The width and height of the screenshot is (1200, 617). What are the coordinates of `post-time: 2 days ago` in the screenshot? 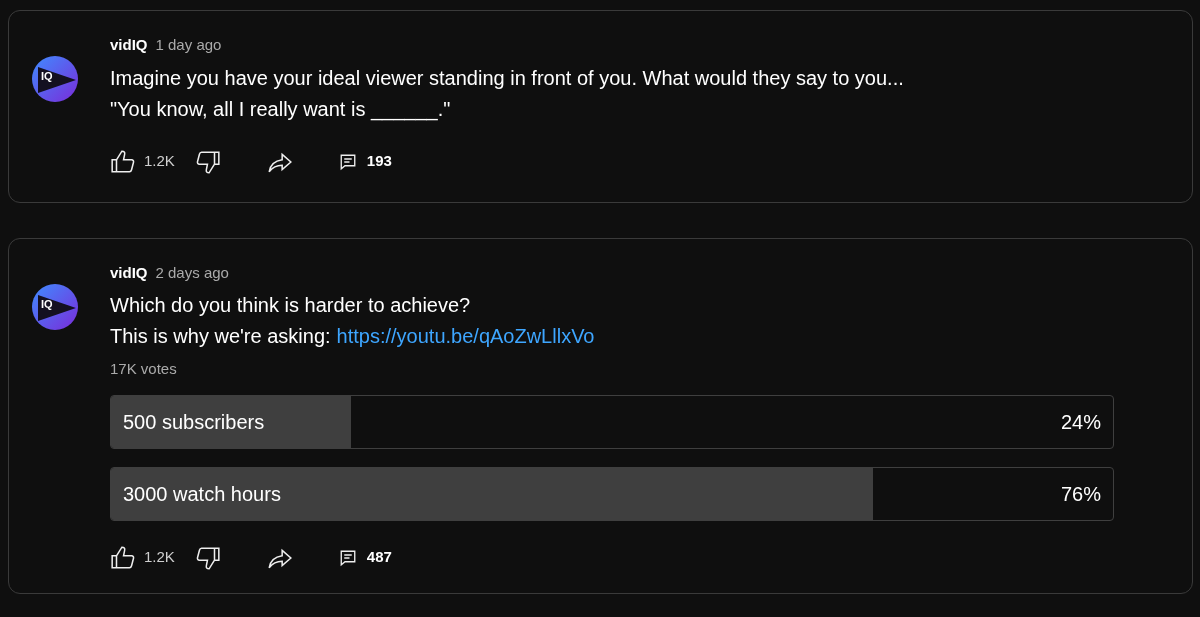 It's located at (192, 272).